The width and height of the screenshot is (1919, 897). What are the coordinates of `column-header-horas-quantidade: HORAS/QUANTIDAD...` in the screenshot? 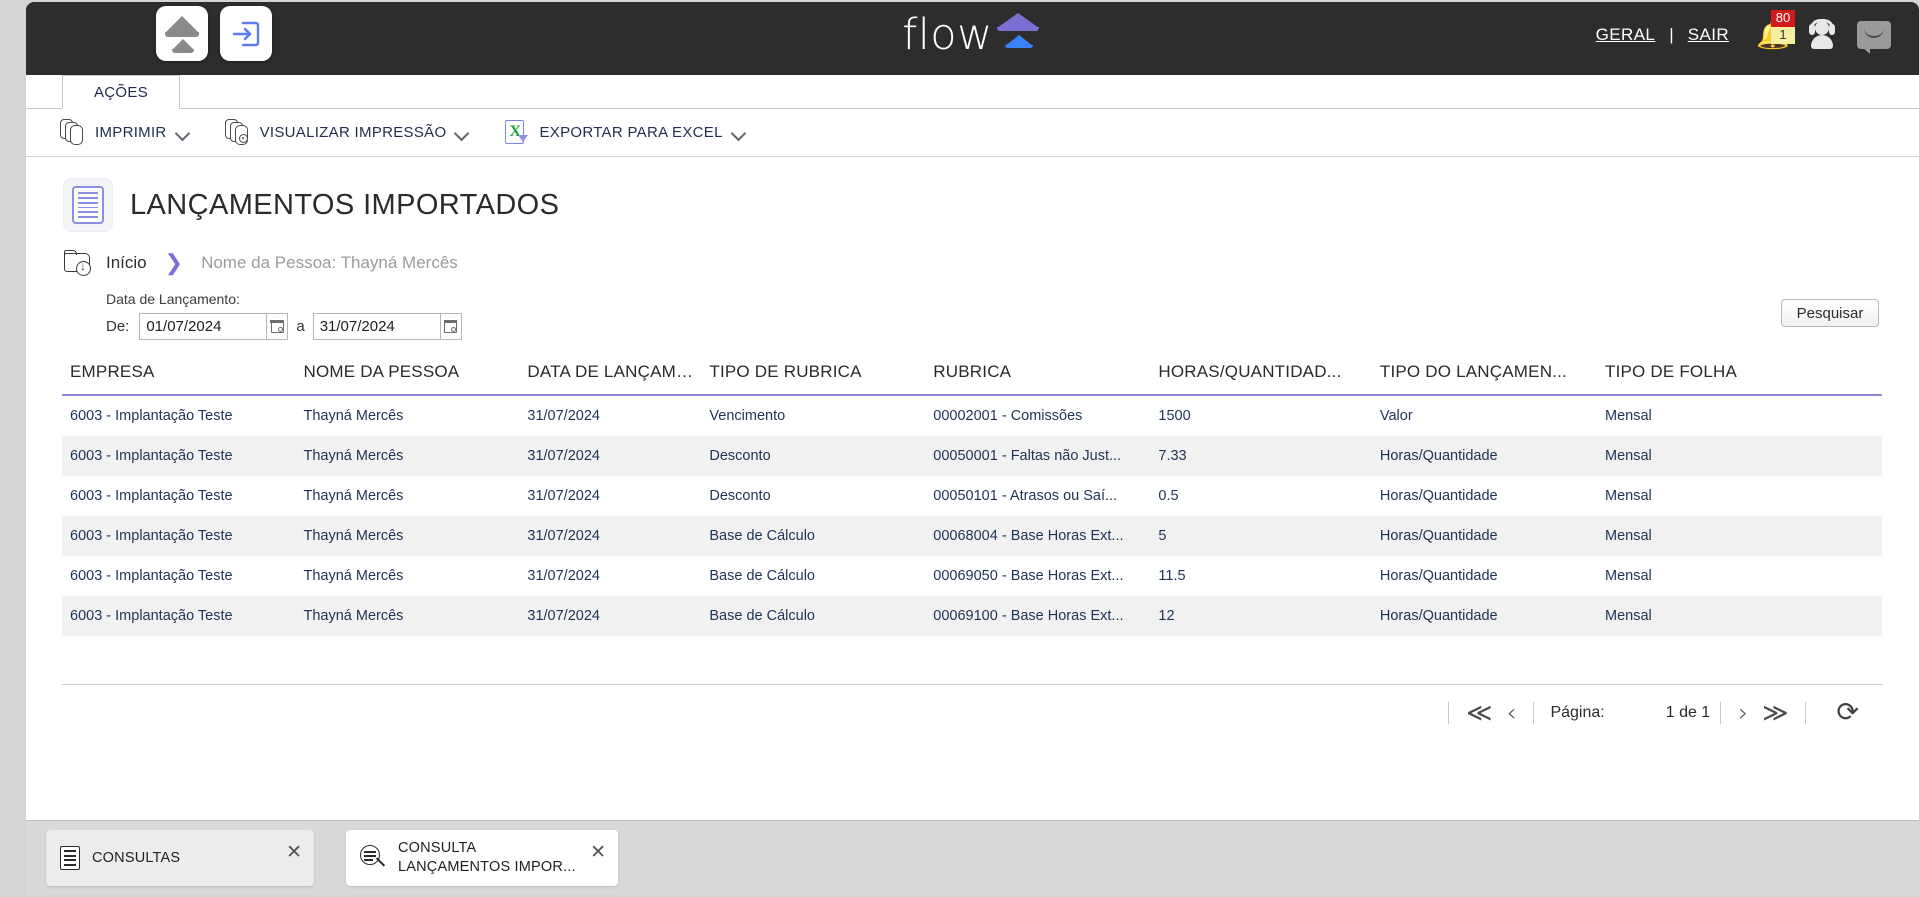 It's located at (1261, 379).